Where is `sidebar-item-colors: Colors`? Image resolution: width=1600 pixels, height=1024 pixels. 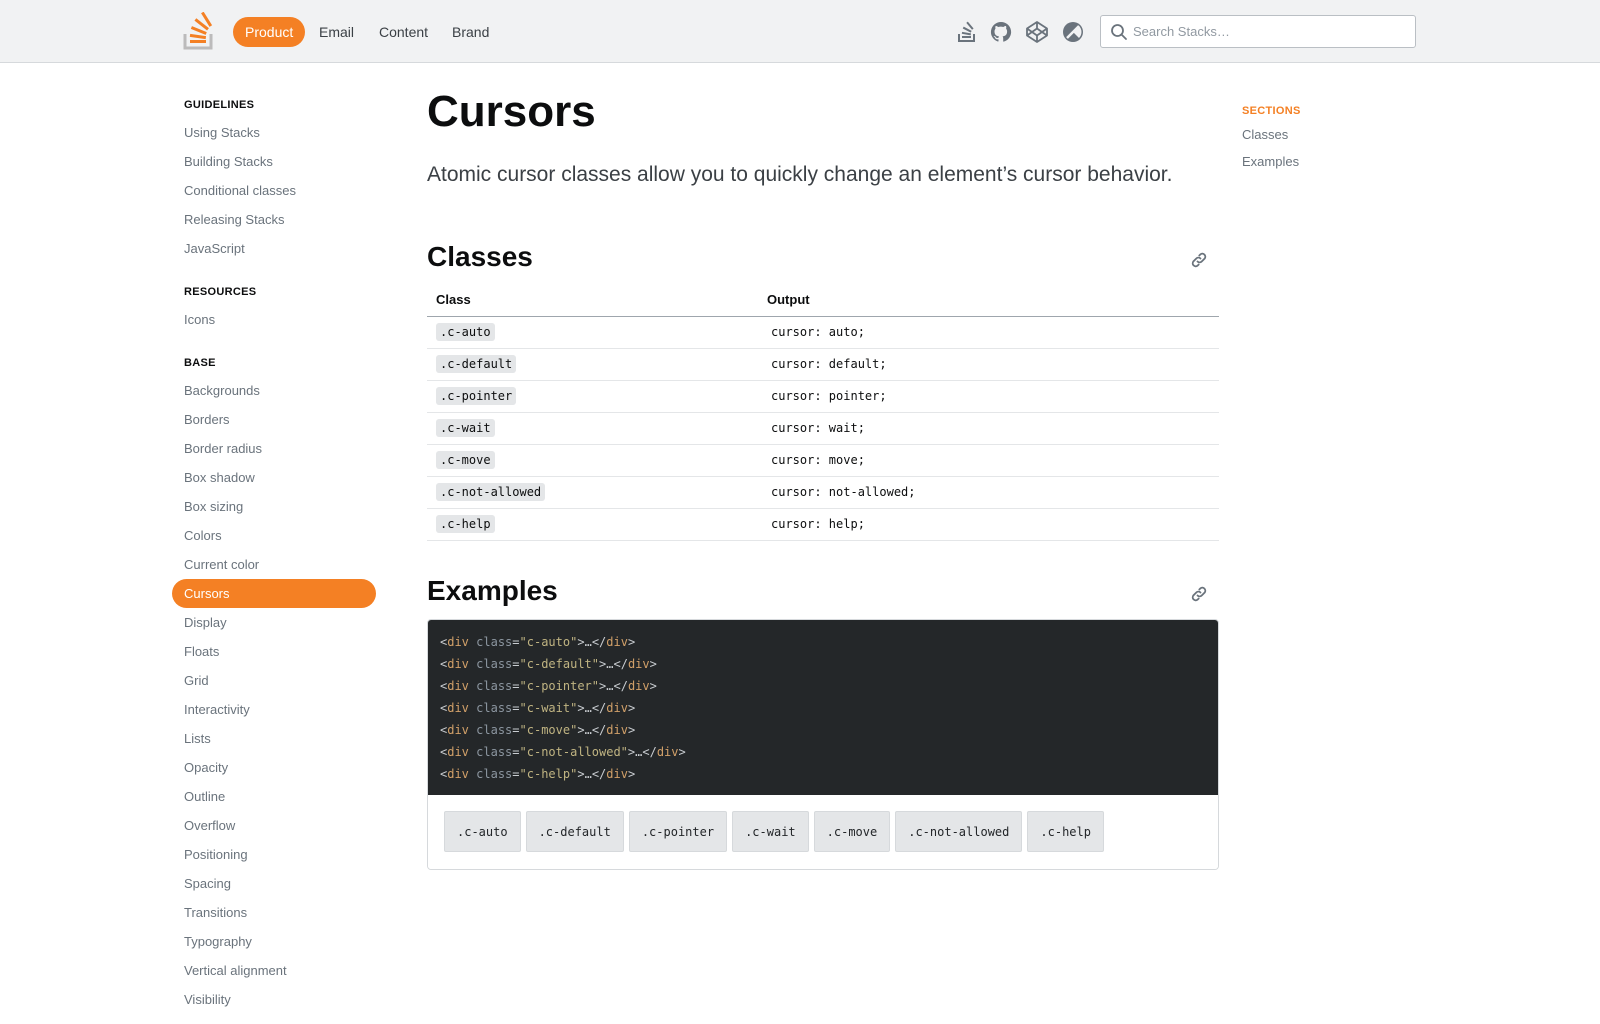
sidebar-item-colors: Colors is located at coordinates (274, 535).